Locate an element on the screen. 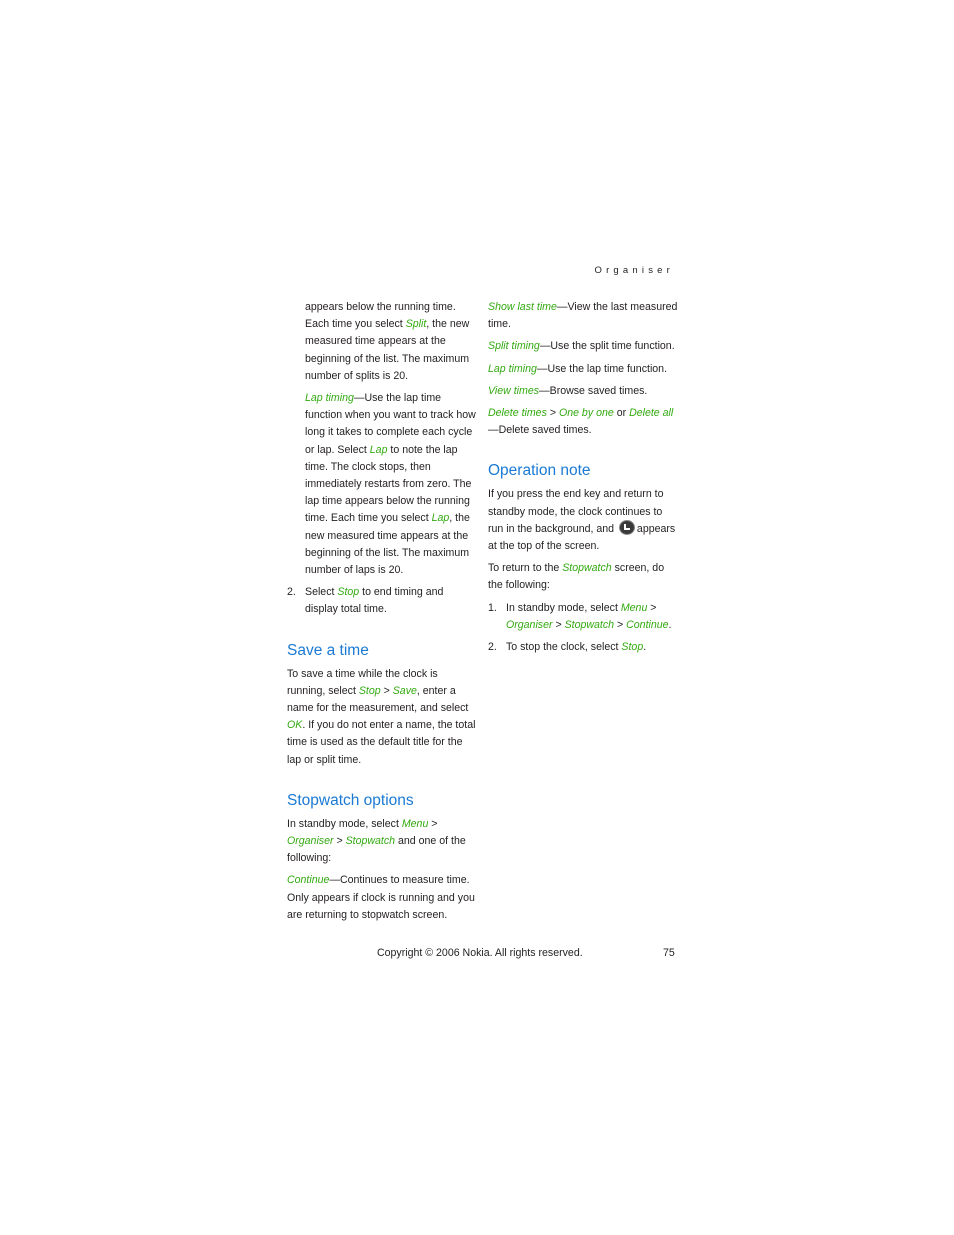 This screenshot has width=954, height=1235. step-item: 2. To stop the clock, select Stop. is located at coordinates (583, 647).